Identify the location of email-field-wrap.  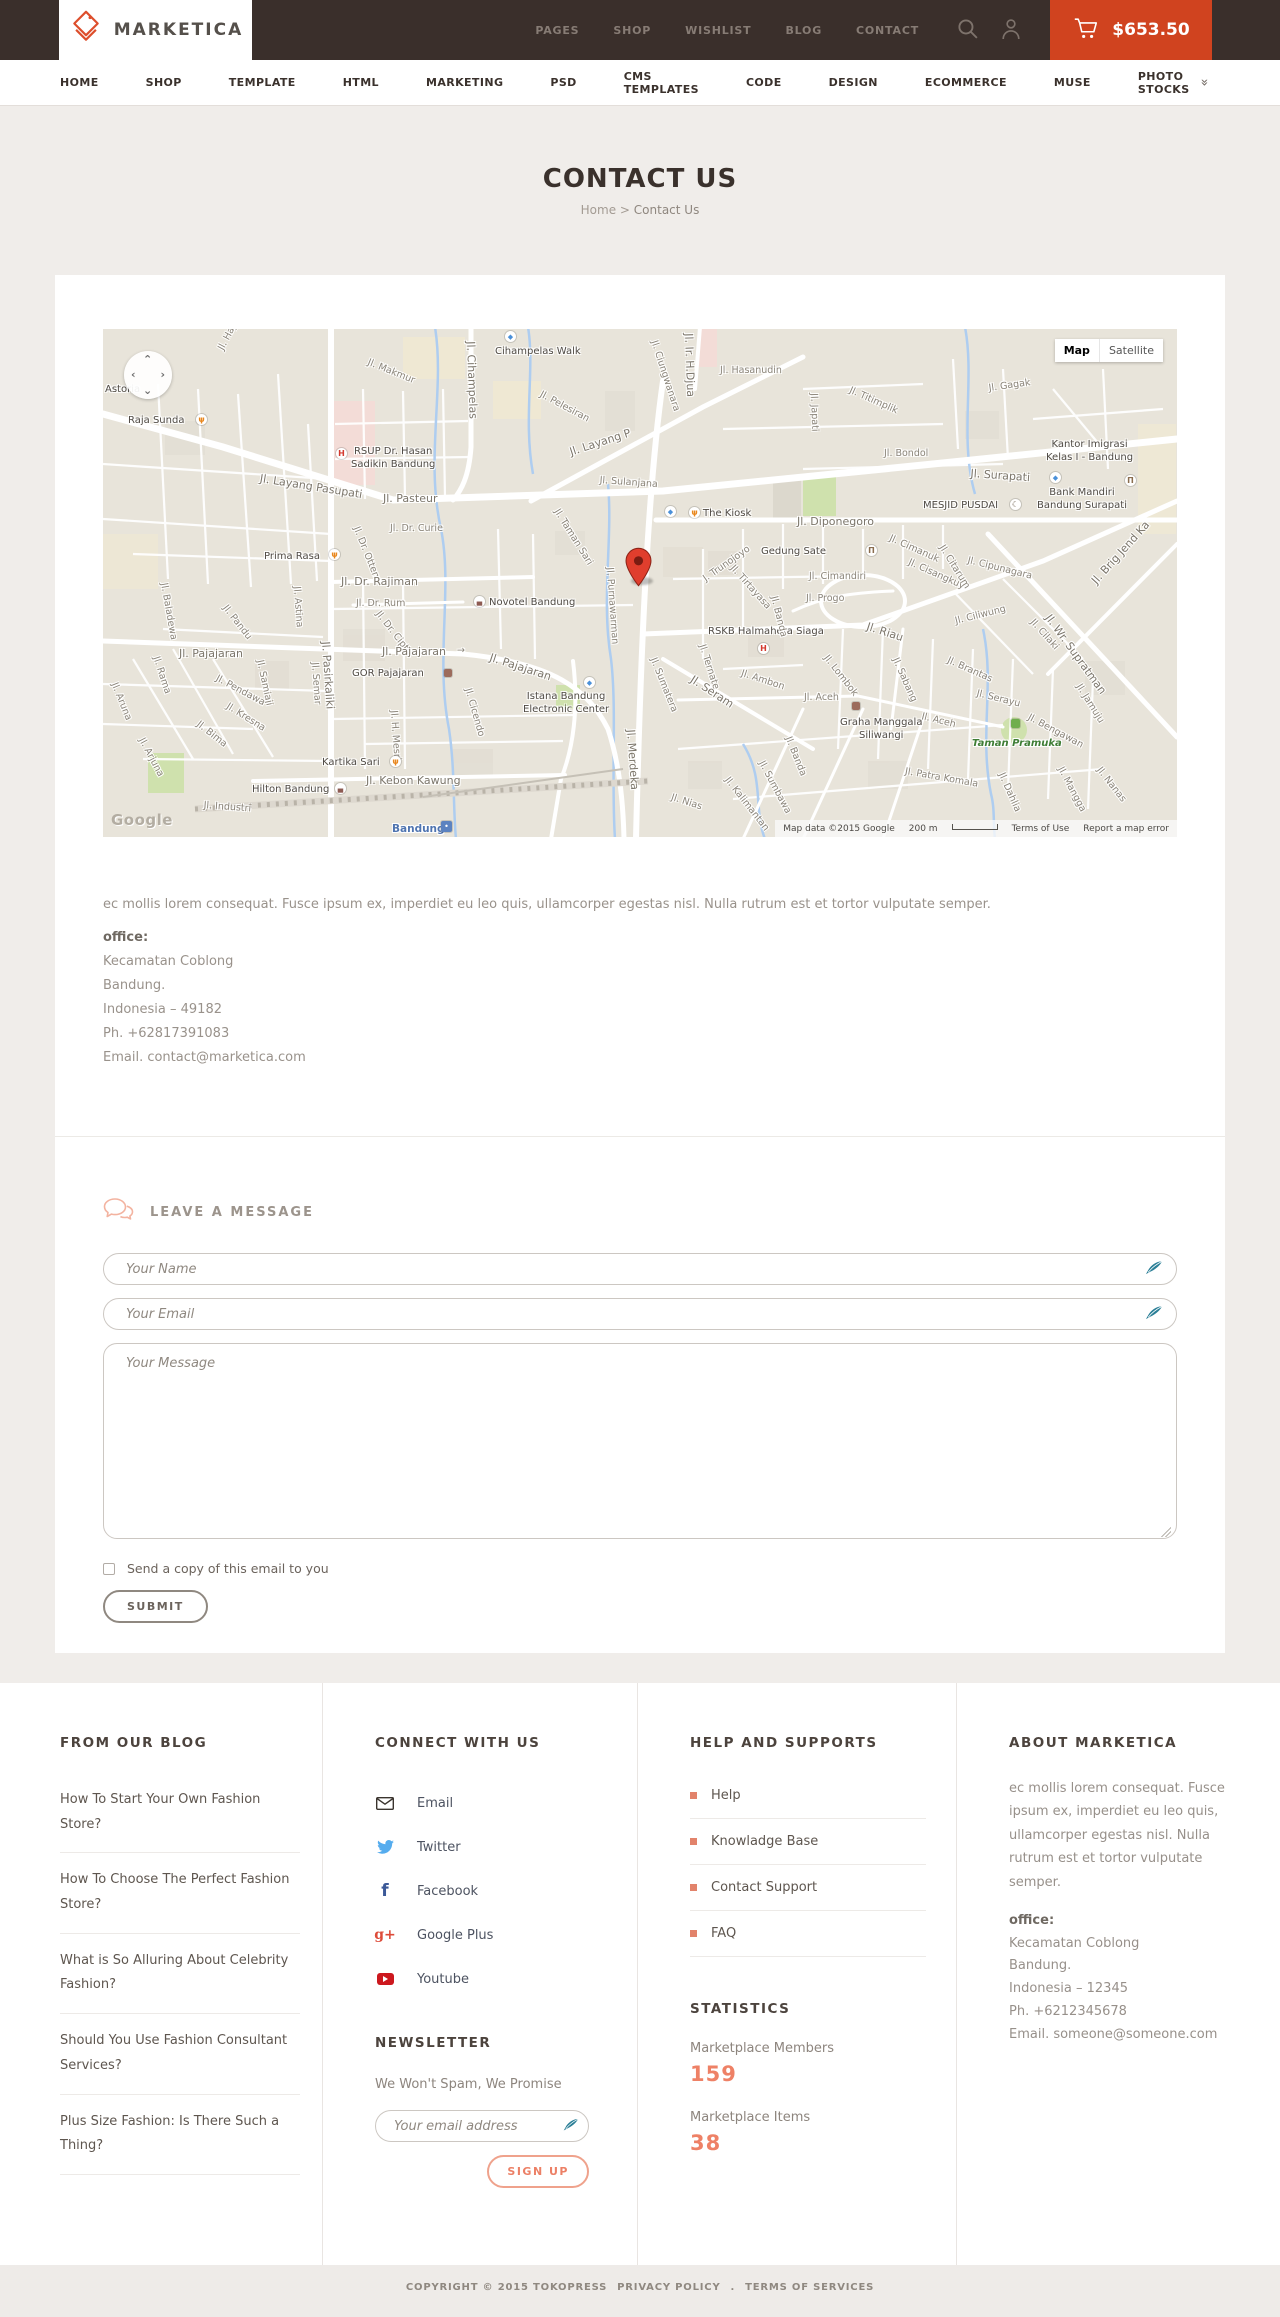
(640, 1314).